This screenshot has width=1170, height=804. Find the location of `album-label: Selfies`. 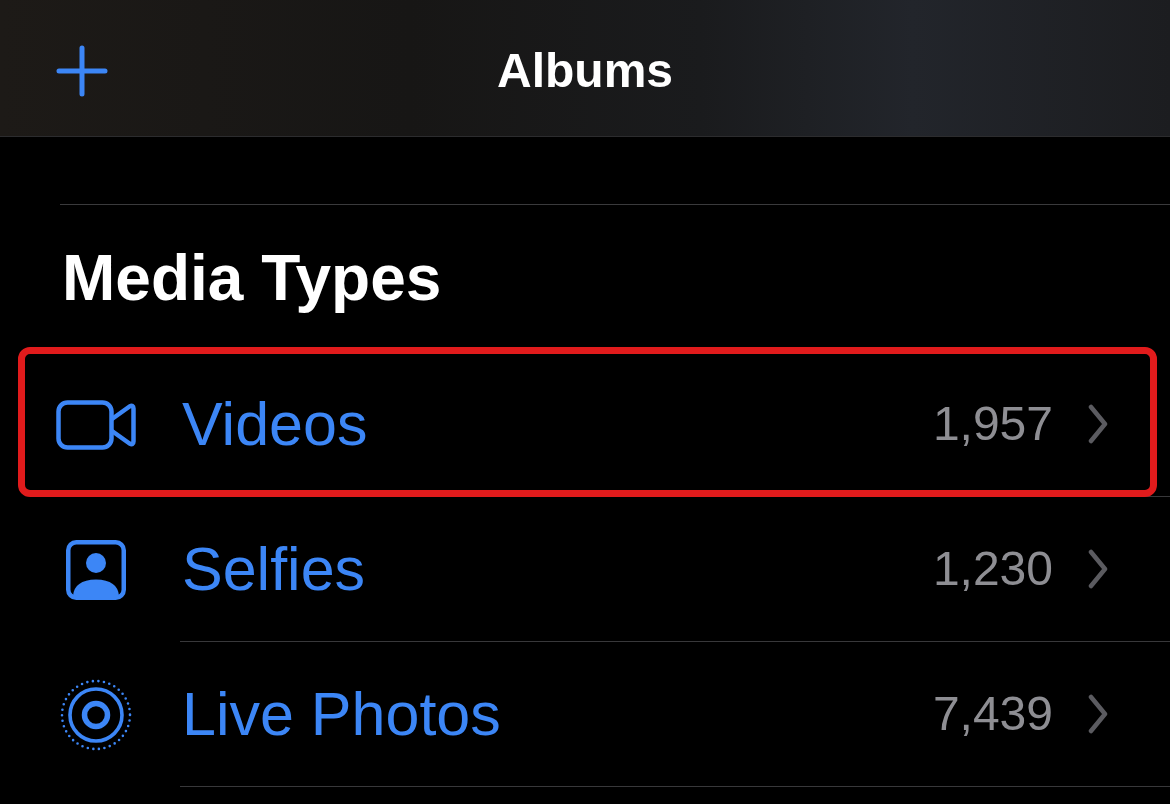

album-label: Selfies is located at coordinates (274, 569).